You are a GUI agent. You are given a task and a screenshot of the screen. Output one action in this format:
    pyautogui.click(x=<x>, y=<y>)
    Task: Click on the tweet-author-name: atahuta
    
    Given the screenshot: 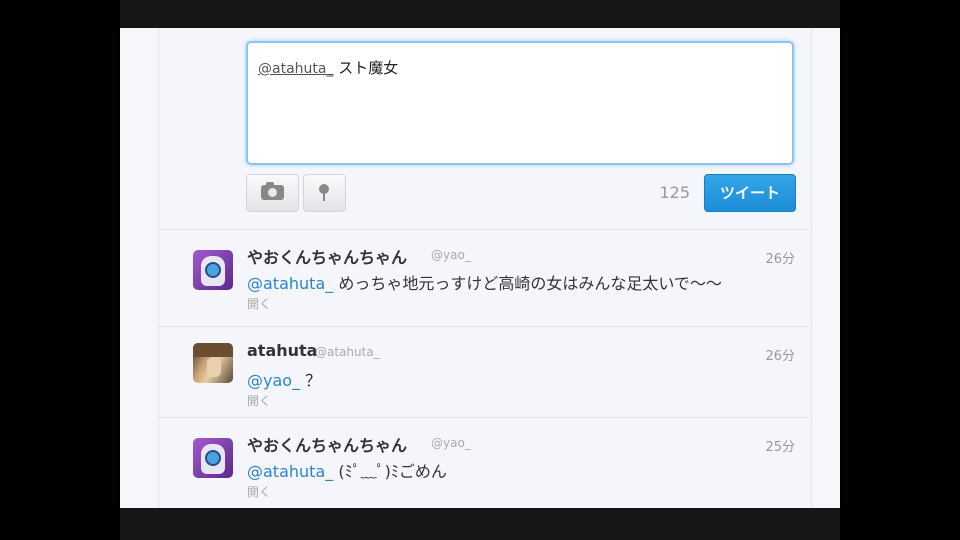 What is the action you would take?
    pyautogui.click(x=282, y=350)
    